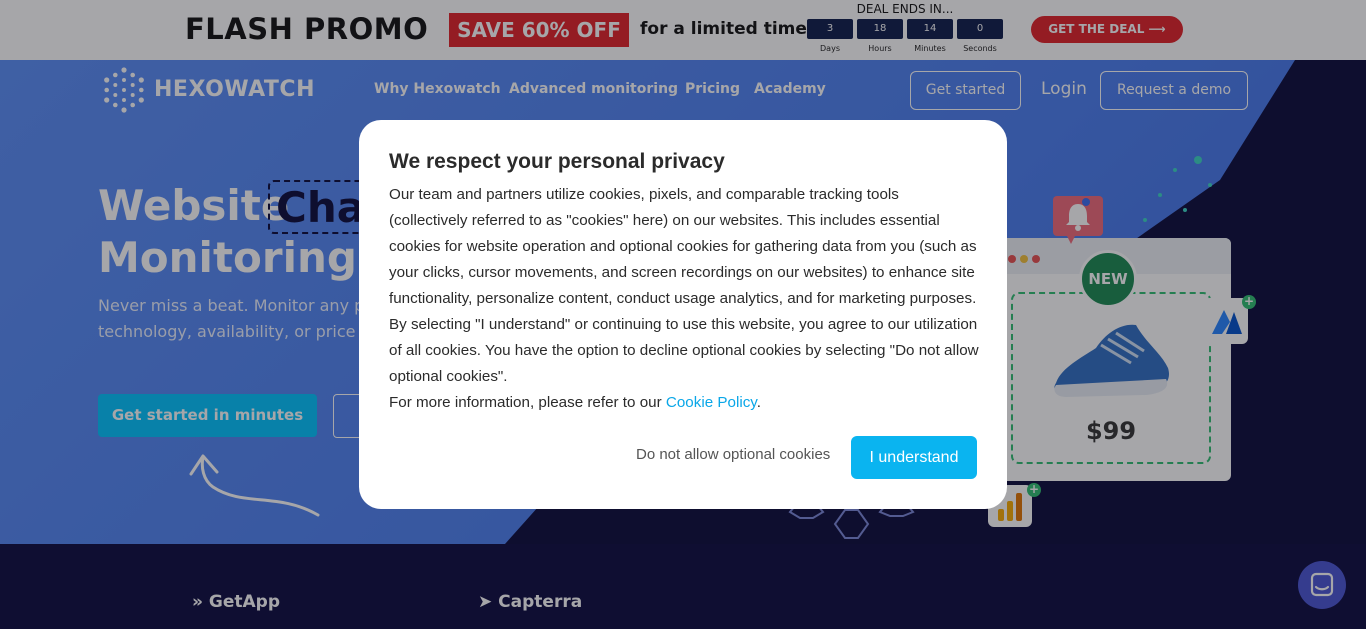 This screenshot has height=629, width=1366. Describe the element at coordinates (733, 454) in the screenshot. I see `decline-optional-cookies-button: Do not allow optional cookies` at that location.